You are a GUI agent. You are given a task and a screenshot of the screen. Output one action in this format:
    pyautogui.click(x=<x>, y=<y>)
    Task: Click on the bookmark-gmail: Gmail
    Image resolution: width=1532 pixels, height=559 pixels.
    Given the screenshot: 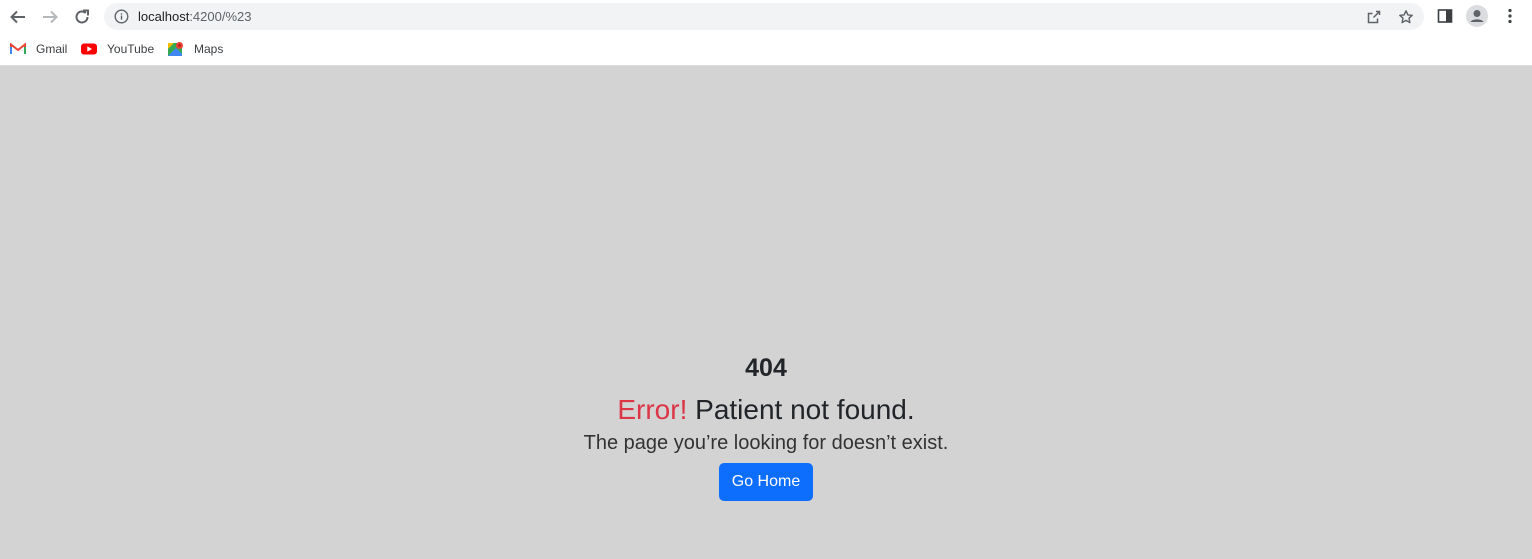 What is the action you would take?
    pyautogui.click(x=38, y=49)
    